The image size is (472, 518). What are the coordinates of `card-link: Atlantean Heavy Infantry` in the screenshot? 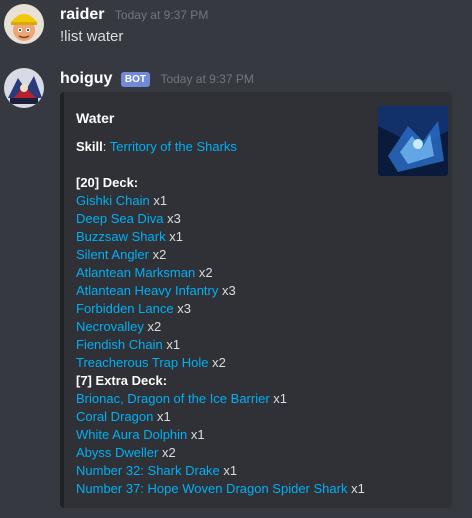 It's located at (147, 290).